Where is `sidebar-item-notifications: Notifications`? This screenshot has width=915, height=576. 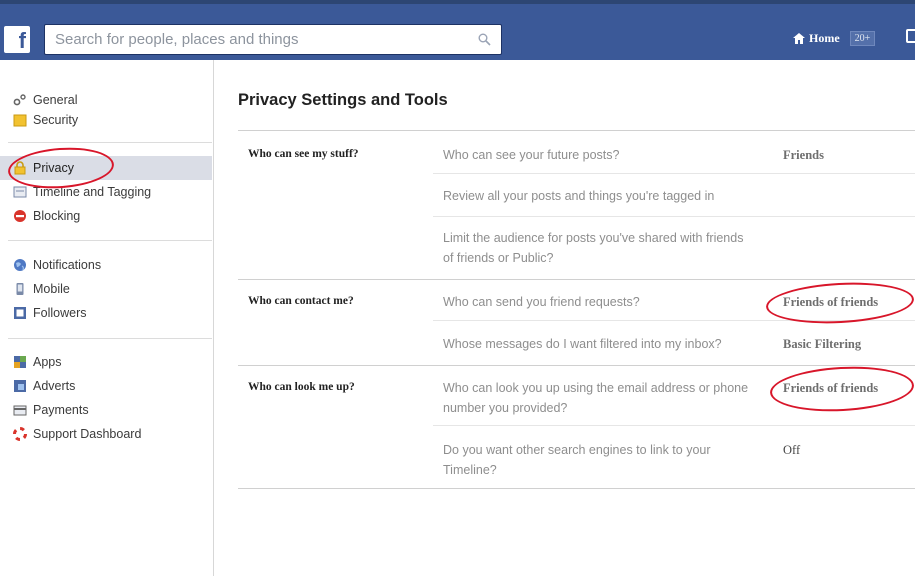 sidebar-item-notifications: Notifications is located at coordinates (106, 265).